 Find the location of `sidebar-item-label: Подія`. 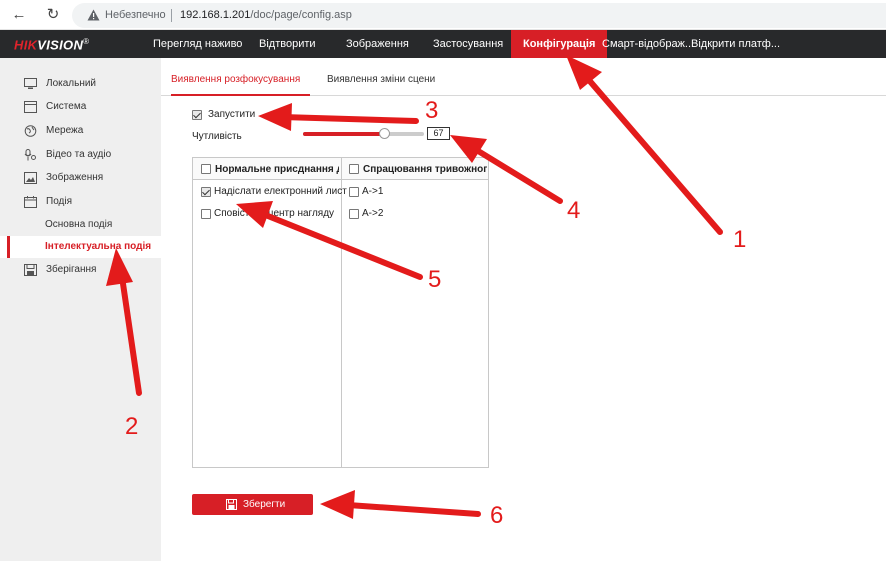

sidebar-item-label: Подія is located at coordinates (59, 201).